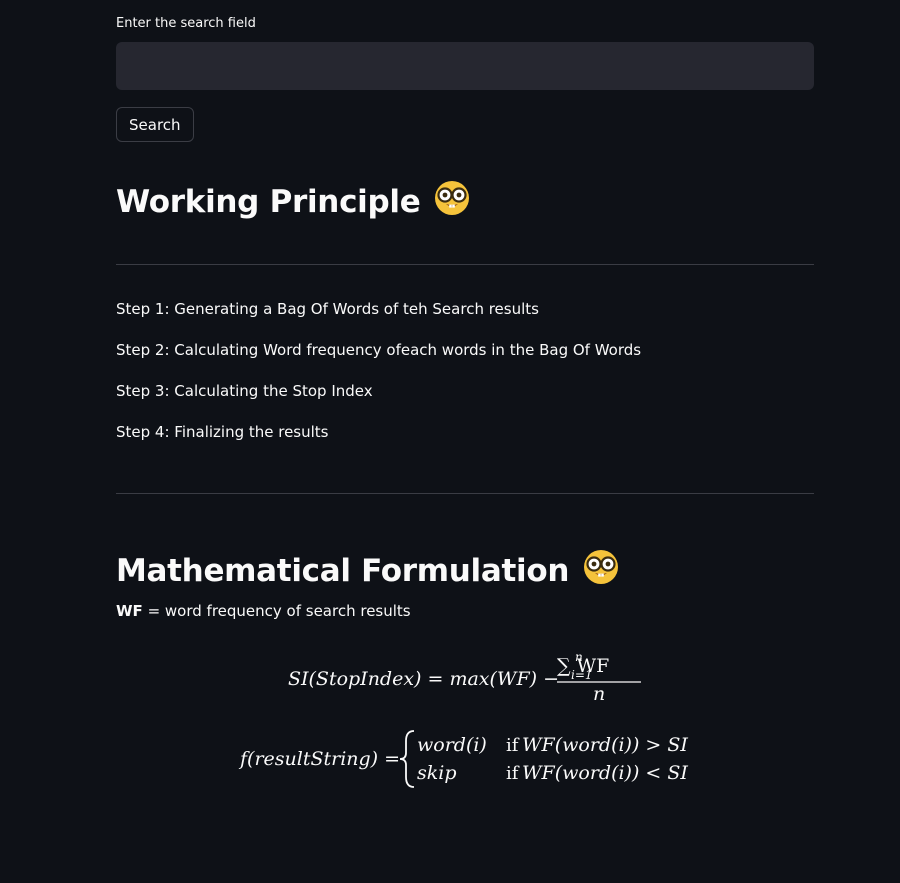  Describe the element at coordinates (605, 745) in the screenshot. I see `formula2-case1-cond: WF(word(i)) > SI` at that location.